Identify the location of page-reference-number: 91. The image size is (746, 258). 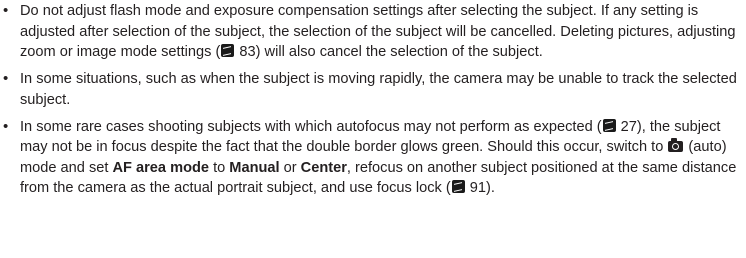
(478, 188).